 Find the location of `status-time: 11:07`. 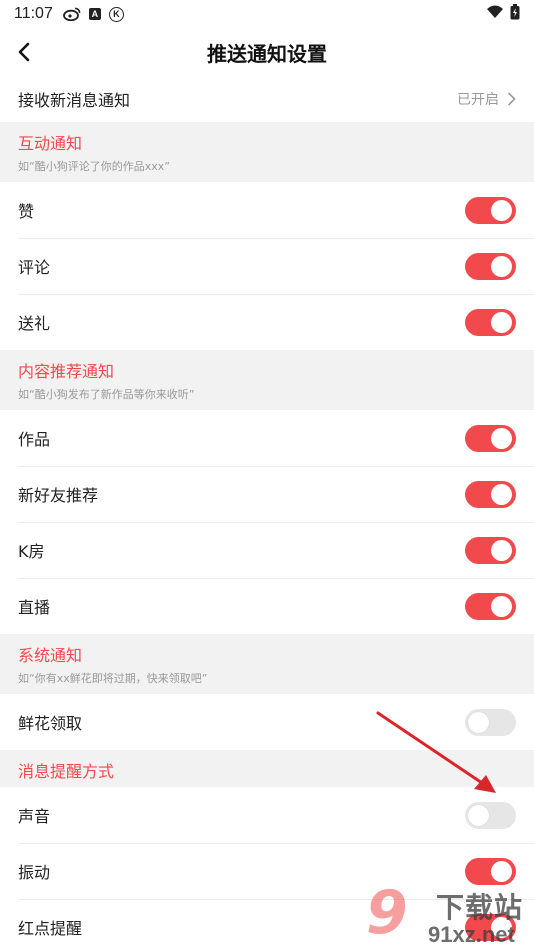

status-time: 11:07 is located at coordinates (33, 13).